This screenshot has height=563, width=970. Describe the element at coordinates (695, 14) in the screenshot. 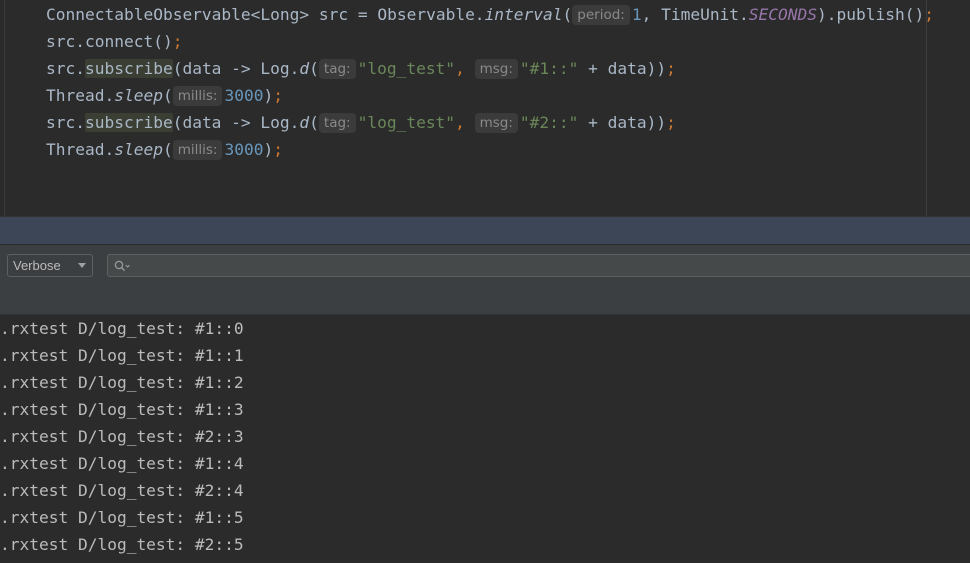

I see `code-token: , TimeUnit.` at that location.